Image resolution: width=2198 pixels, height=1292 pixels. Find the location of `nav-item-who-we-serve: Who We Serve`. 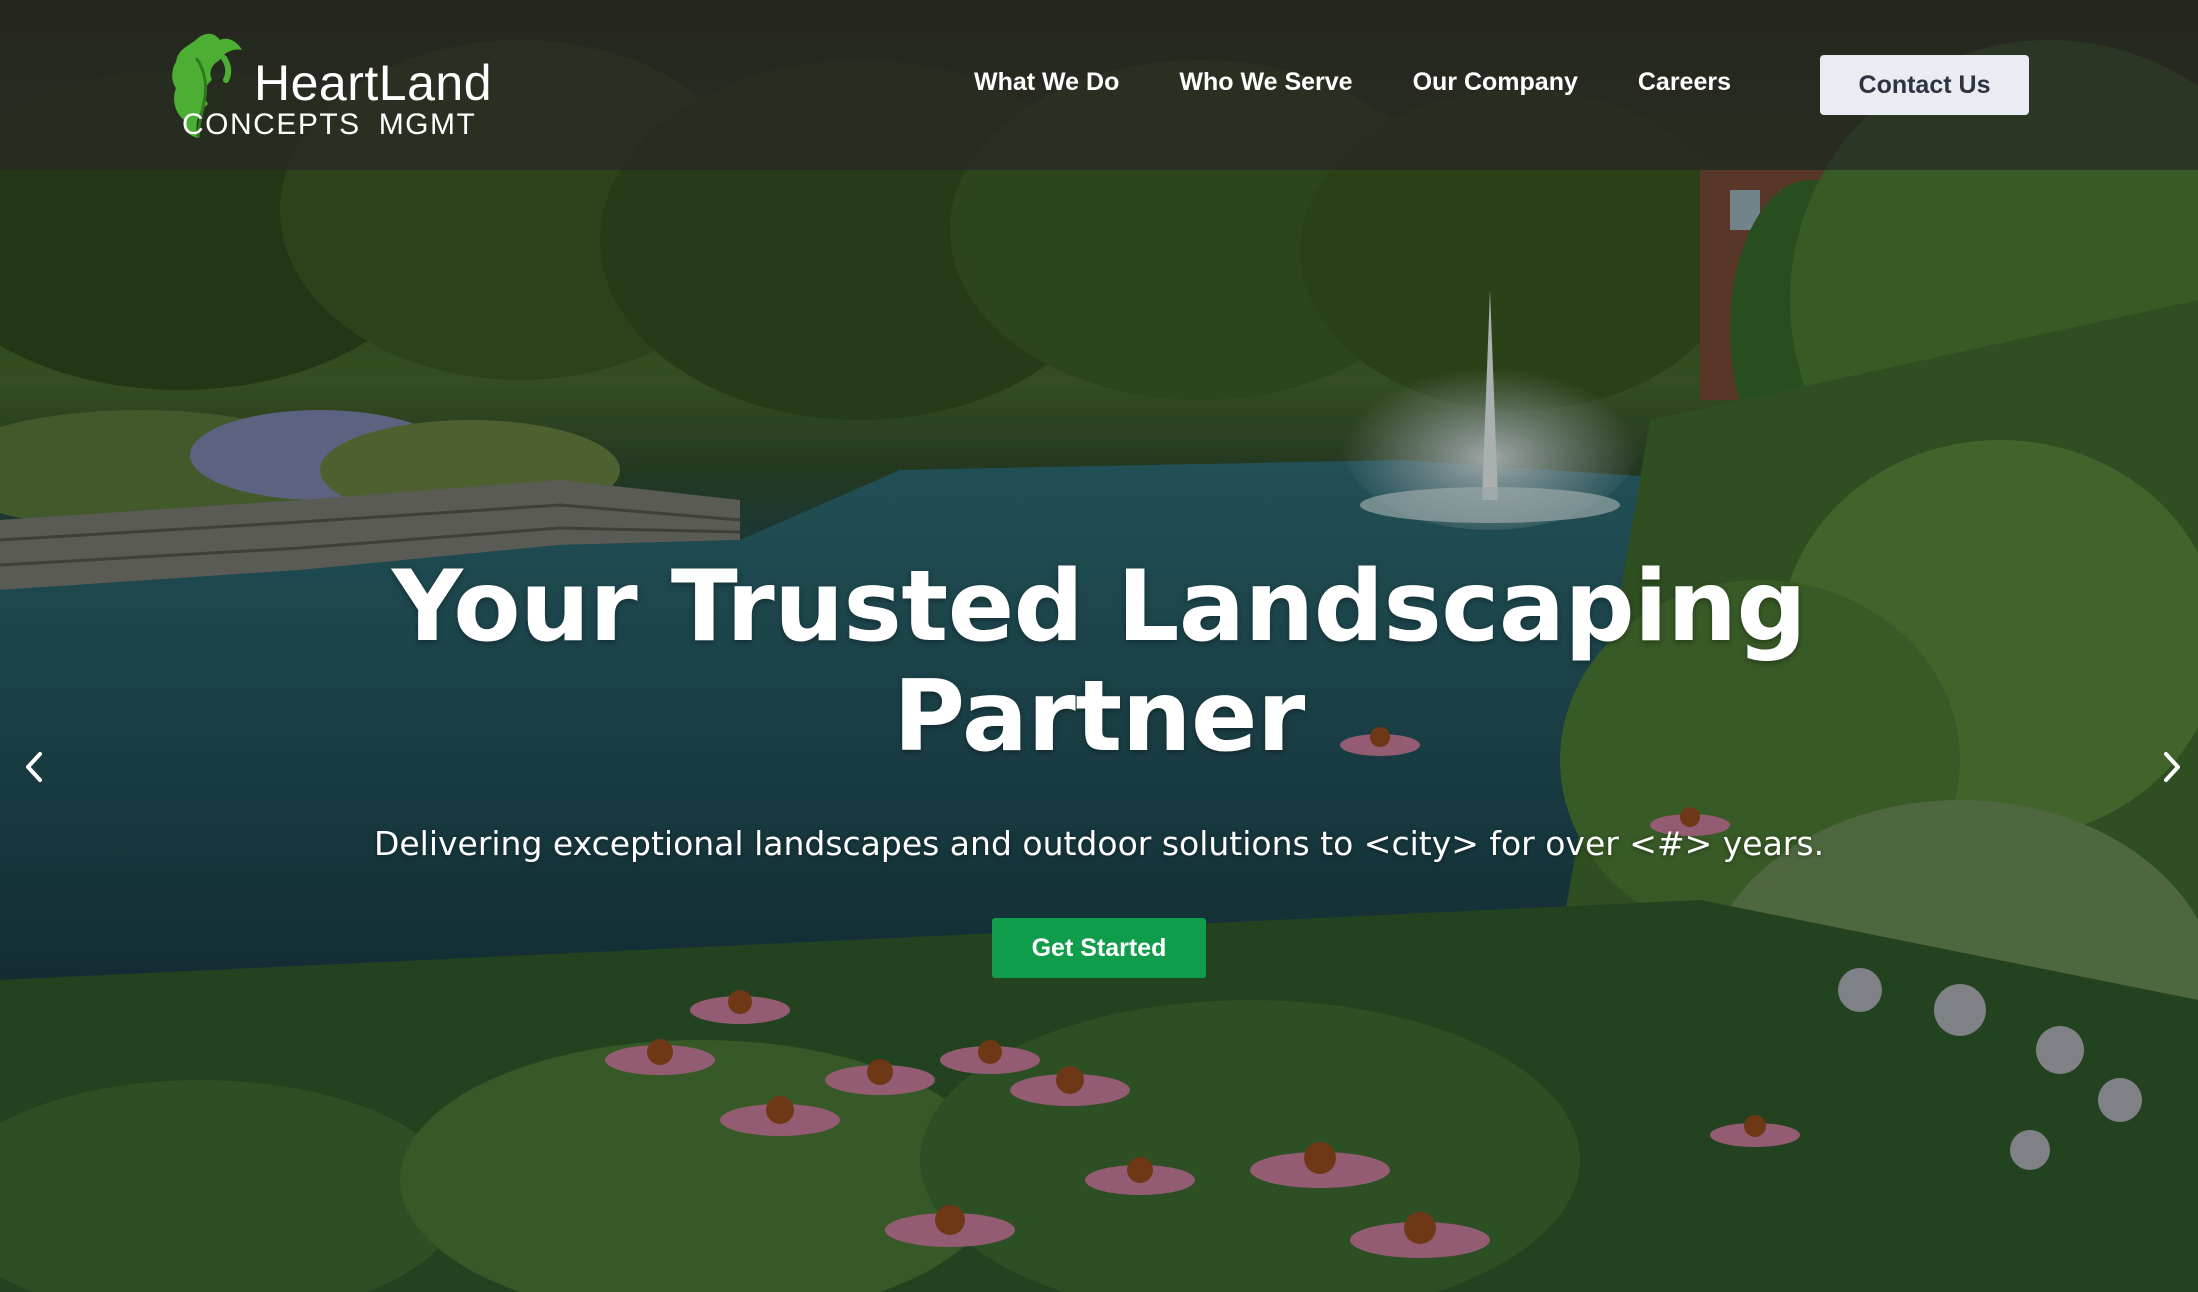

nav-item-who-we-serve: Who We Serve is located at coordinates (1265, 82).